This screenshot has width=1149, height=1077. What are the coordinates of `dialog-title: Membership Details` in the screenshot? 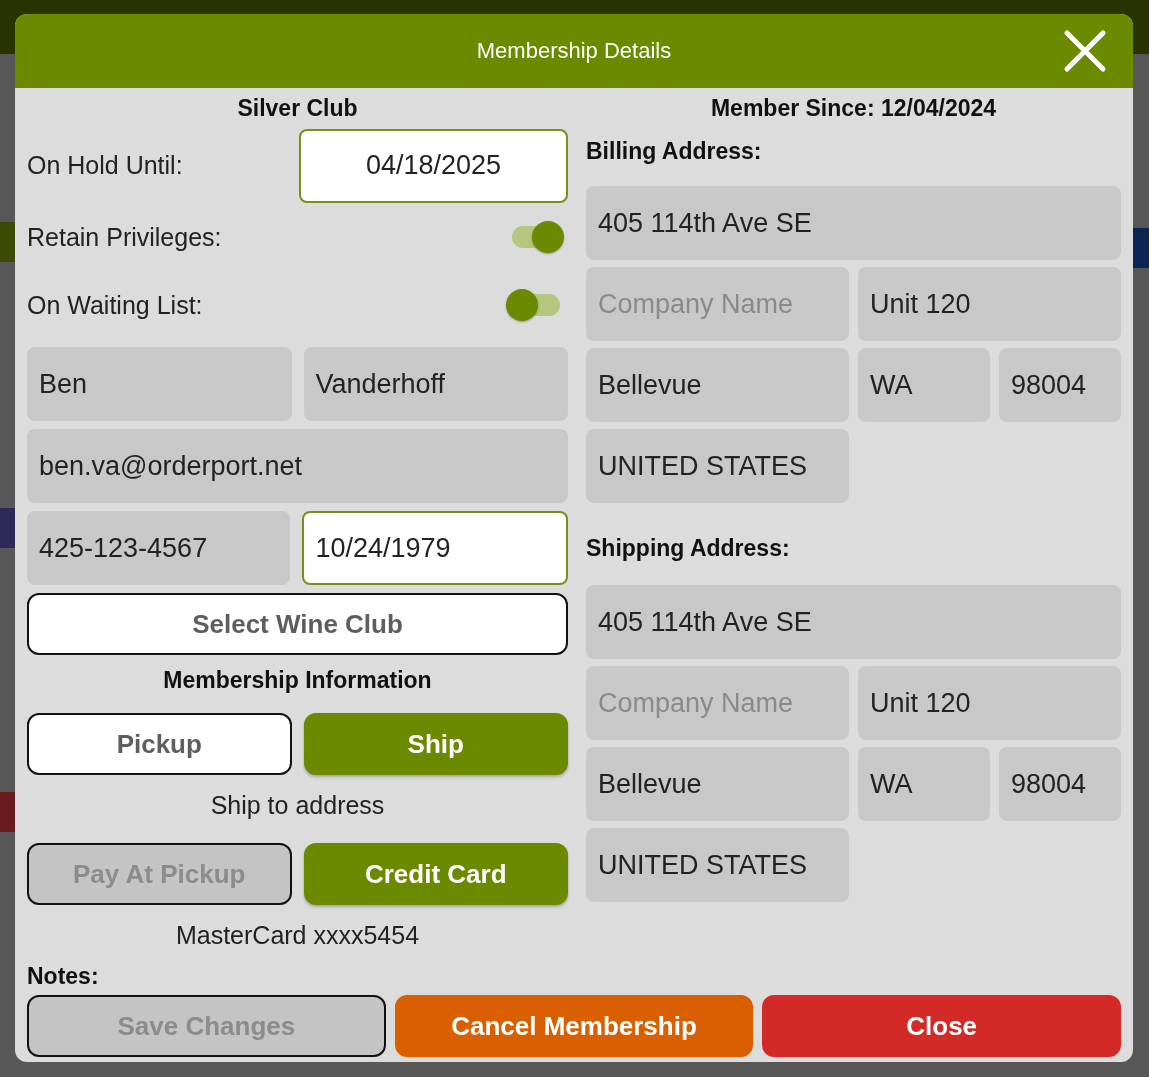 It's located at (574, 51).